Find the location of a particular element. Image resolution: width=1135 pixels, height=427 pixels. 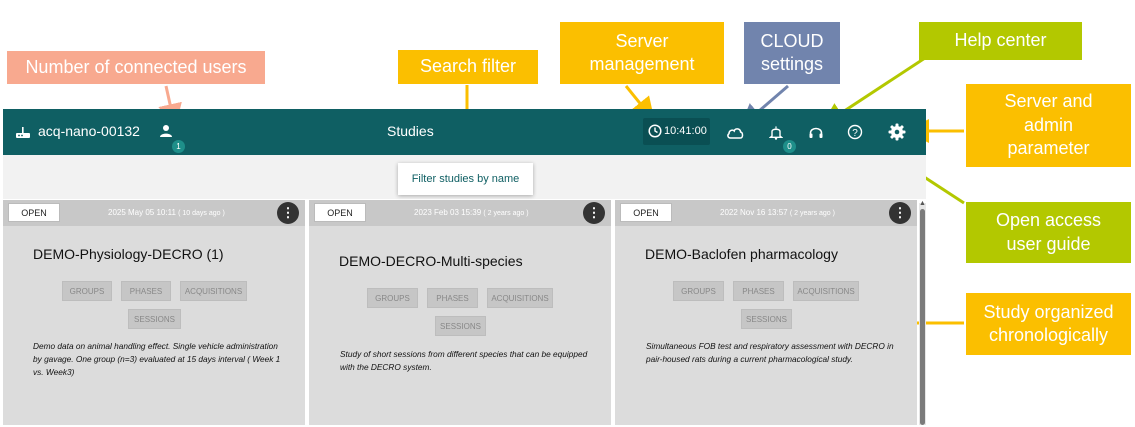

cloud-icon is located at coordinates (735, 132).